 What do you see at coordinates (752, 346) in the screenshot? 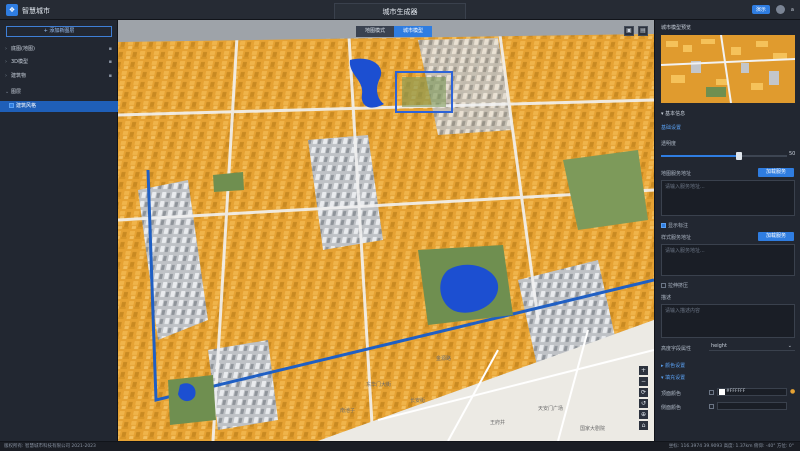
I see `height-field-select: height ⌄` at bounding box center [752, 346].